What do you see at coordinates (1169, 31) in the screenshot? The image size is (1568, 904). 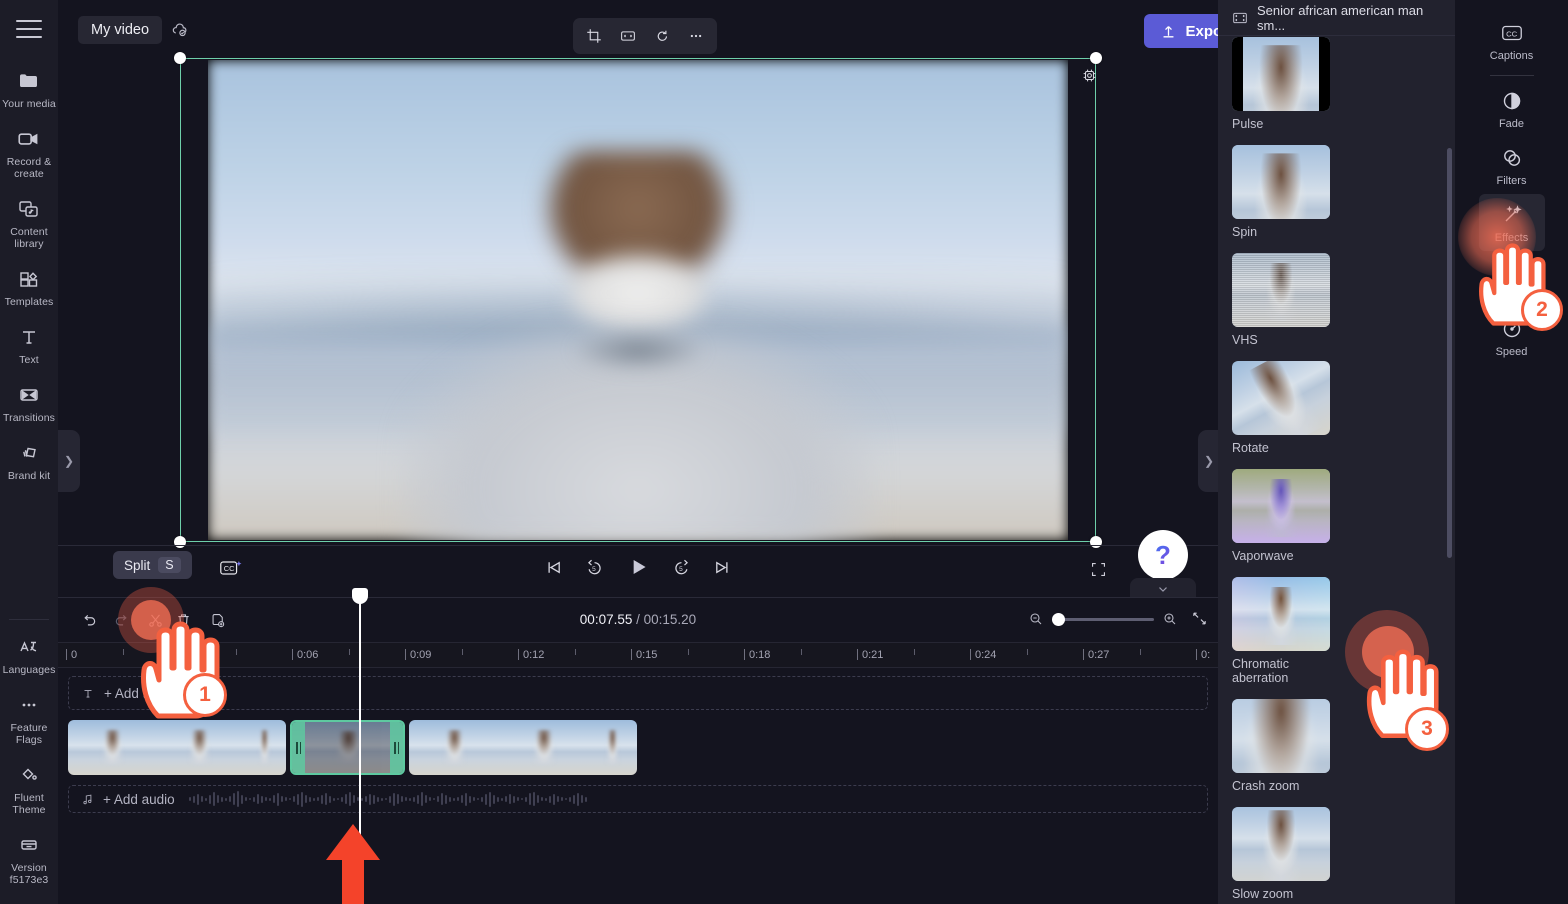 I see `upload-icon` at bounding box center [1169, 31].